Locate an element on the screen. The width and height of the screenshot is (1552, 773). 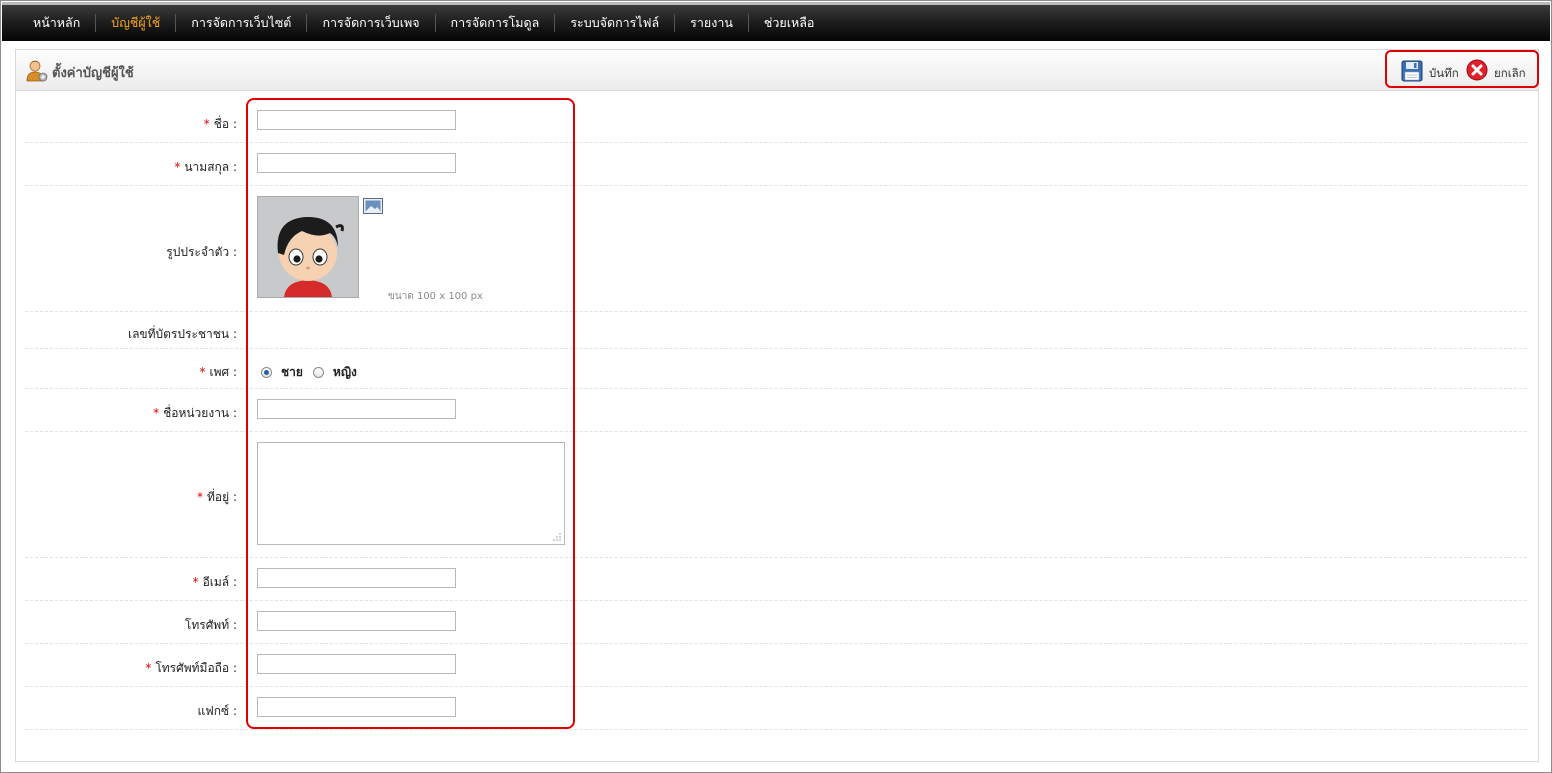
cancel-button: ยกเลิก is located at coordinates (1510, 74).